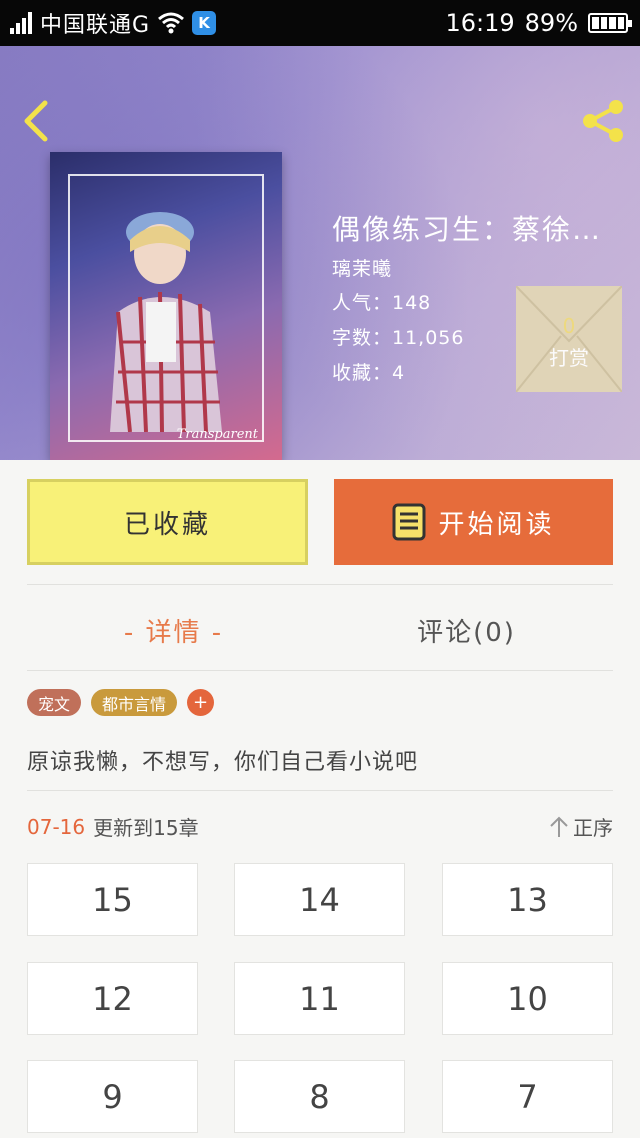 This screenshot has height=1138, width=640. I want to click on clock: 16:19, so click(480, 23).